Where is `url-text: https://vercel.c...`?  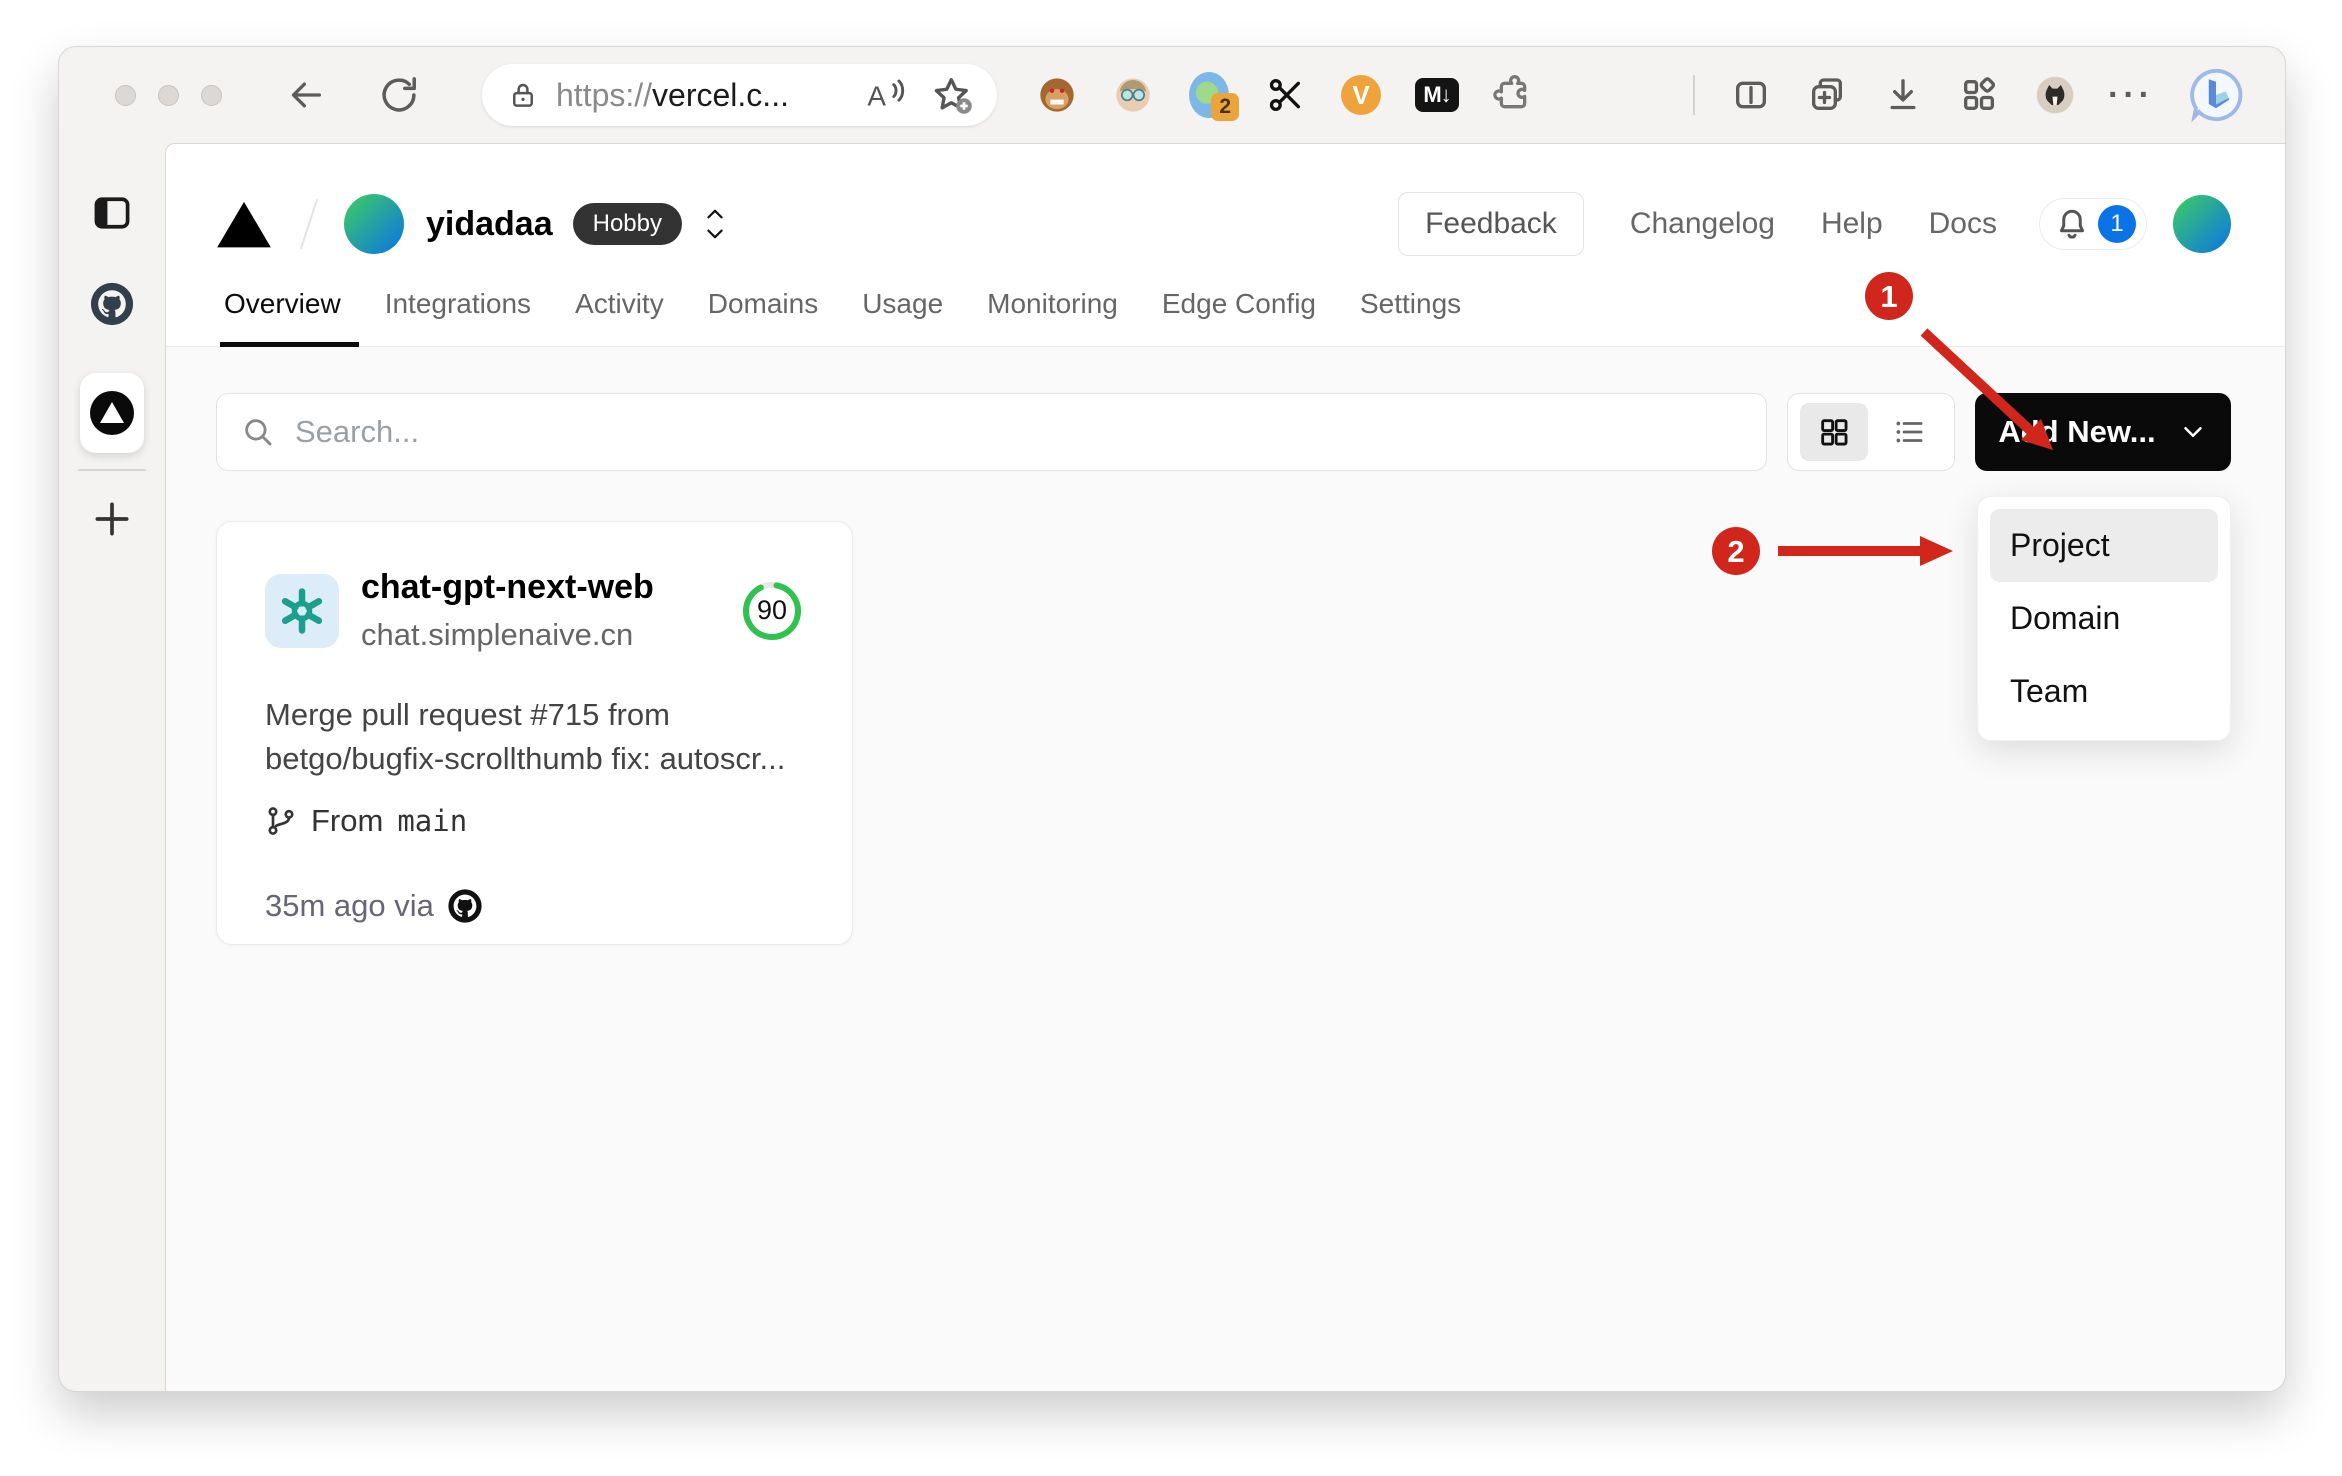 url-text: https://vercel.c... is located at coordinates (672, 94).